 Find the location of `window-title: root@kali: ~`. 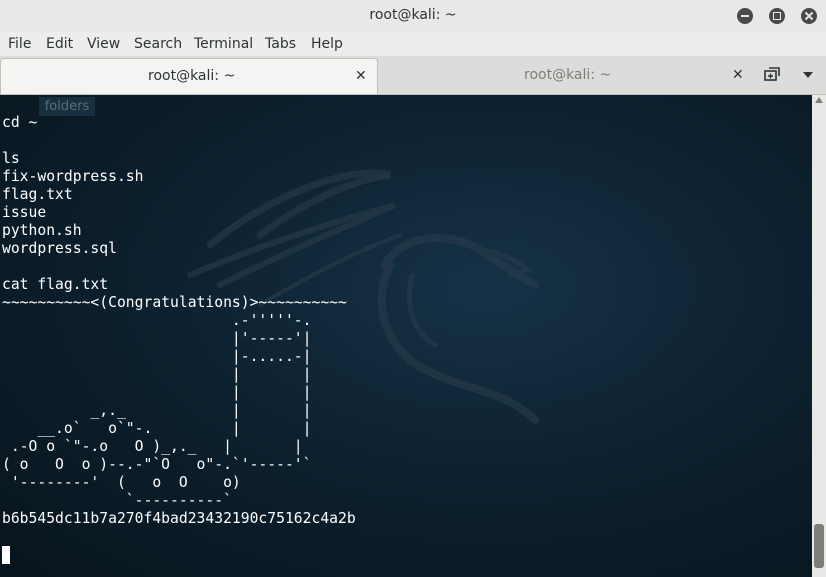

window-title: root@kali: ~ is located at coordinates (413, 15).